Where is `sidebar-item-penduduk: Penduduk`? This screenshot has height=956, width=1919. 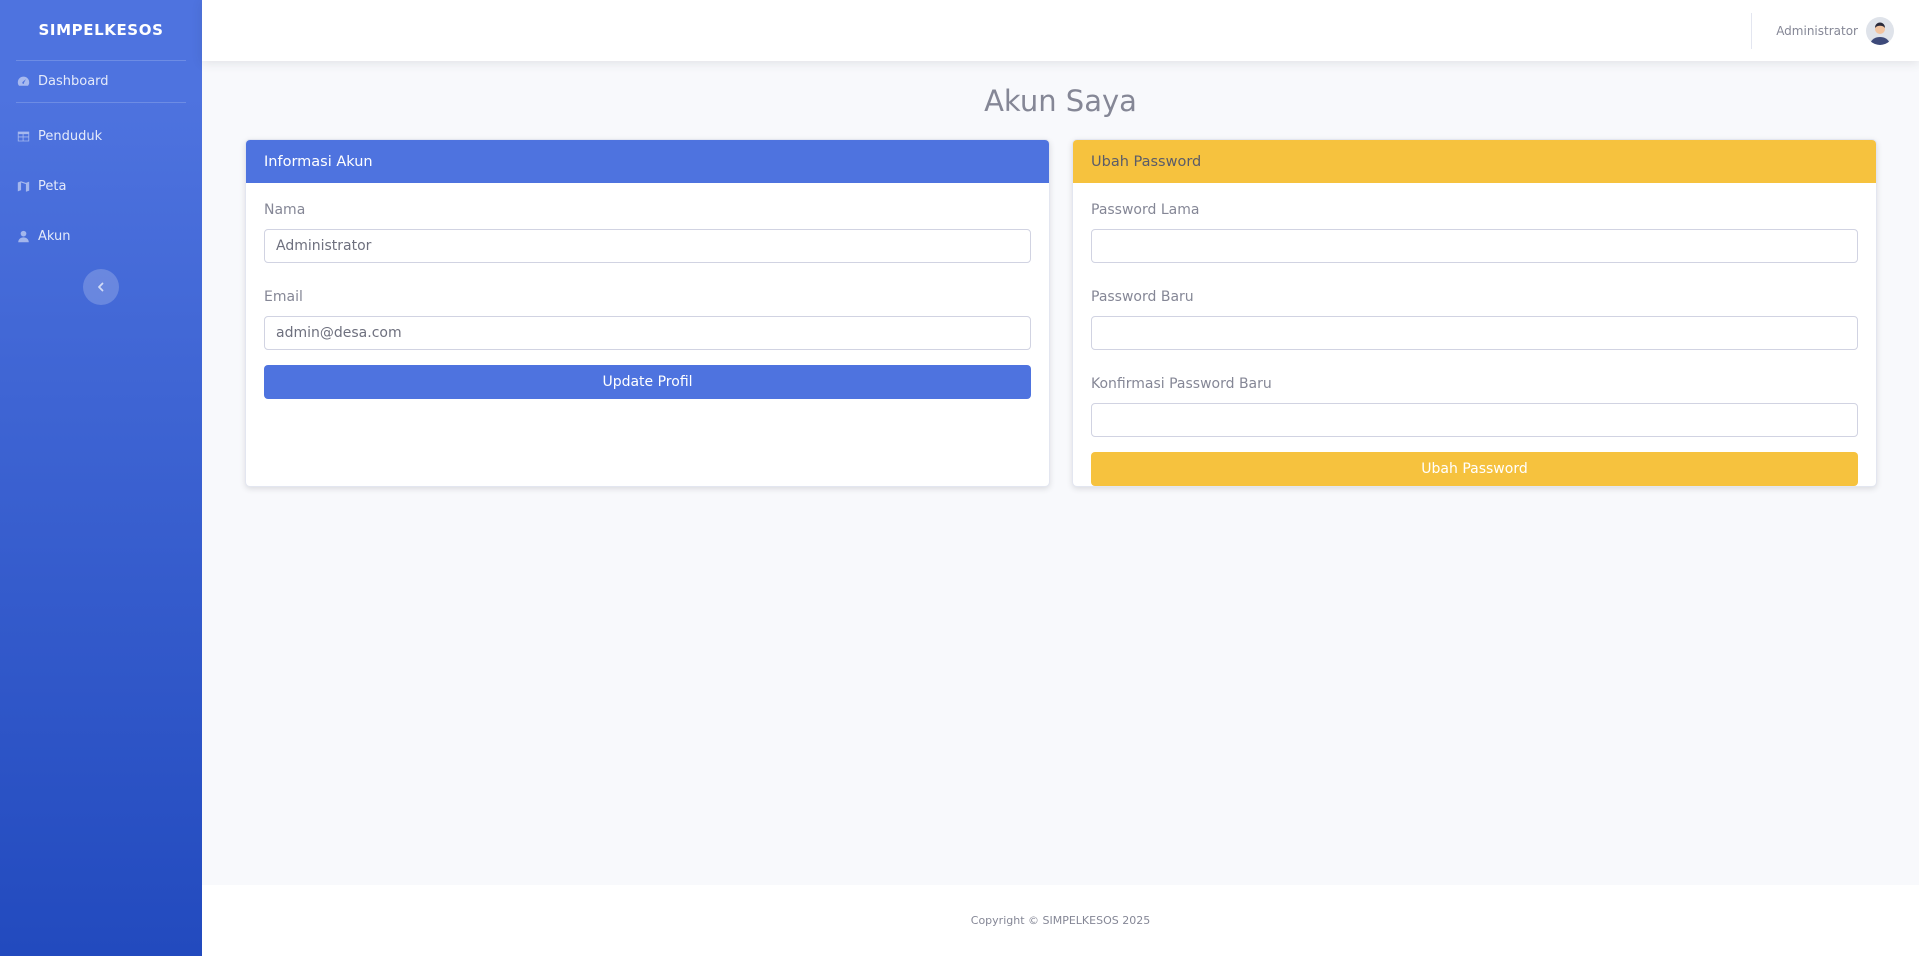
sidebar-item-penduduk: Penduduk is located at coordinates (101, 136).